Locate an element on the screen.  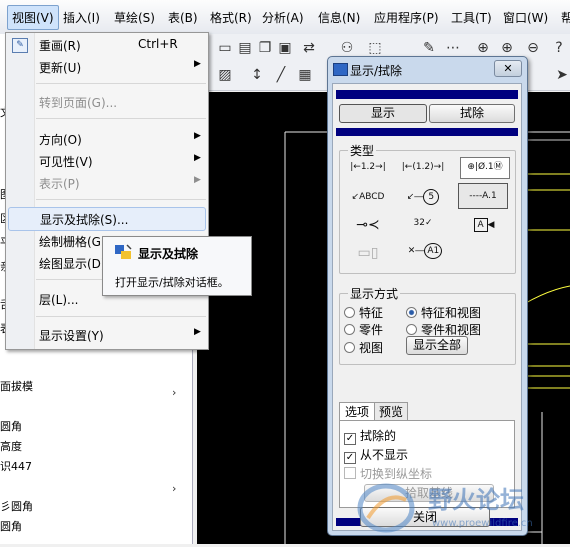
line-tool-icon: ╱ is located at coordinates (281, 75).